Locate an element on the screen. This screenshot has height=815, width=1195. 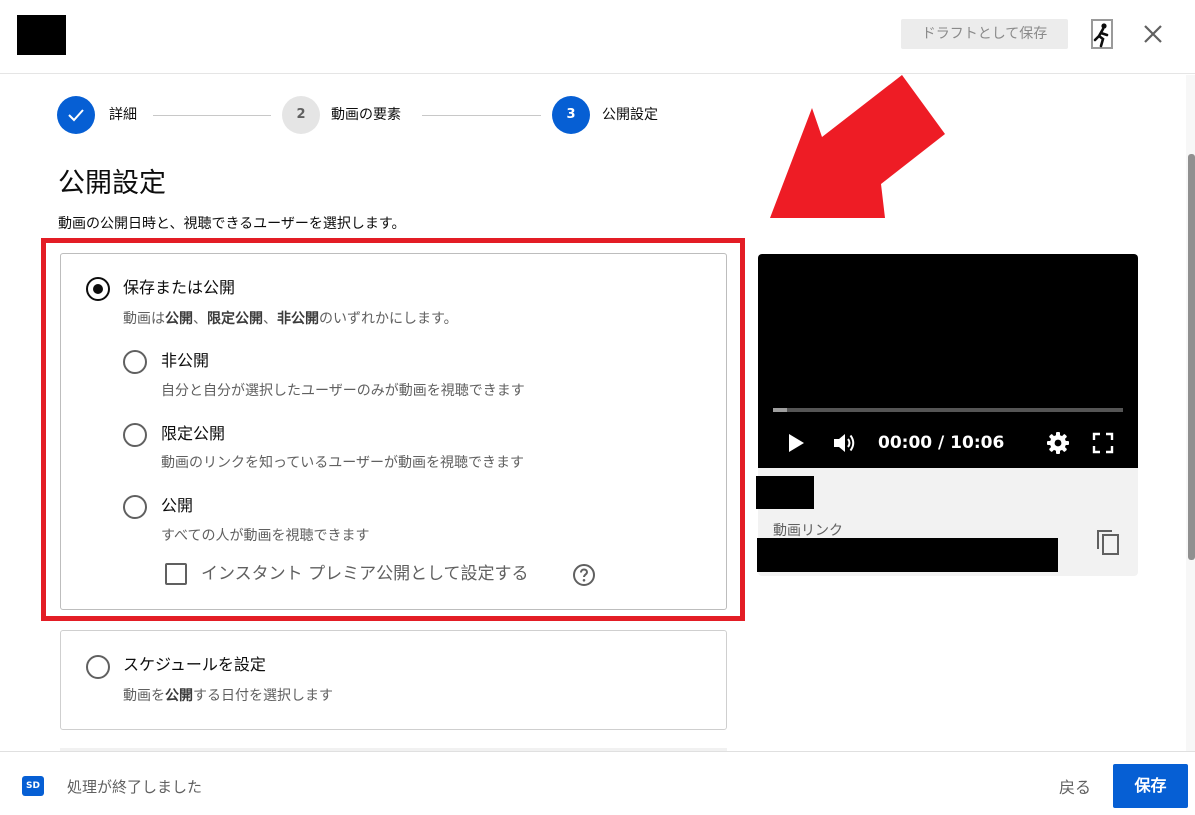
dialog-footer: SD 処理が終了しました 戻る 保存 is located at coordinates (597, 783).